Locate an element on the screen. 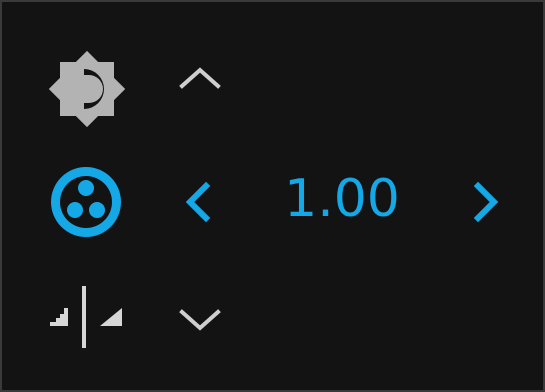  chevron-left-icon is located at coordinates (198, 202).